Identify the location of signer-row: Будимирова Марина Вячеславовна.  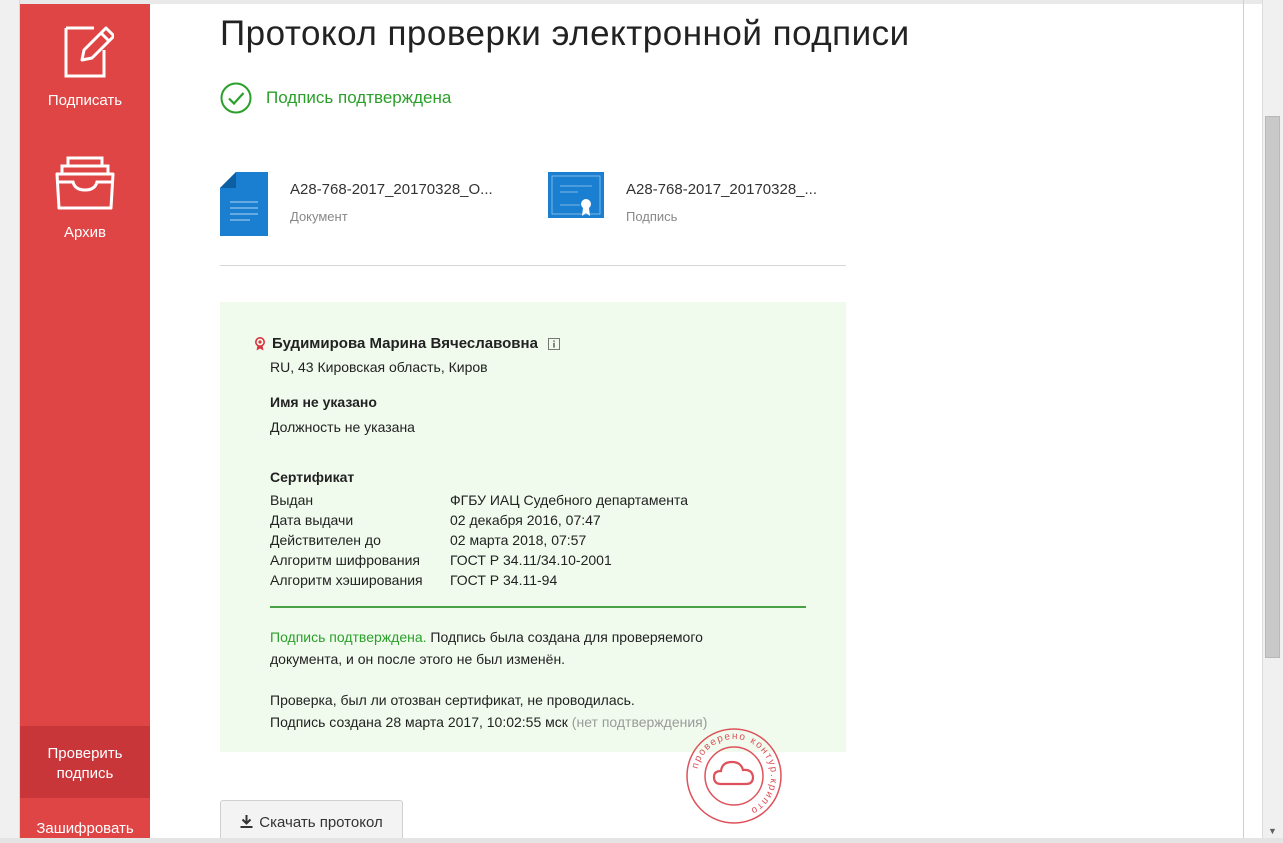
(407, 343).